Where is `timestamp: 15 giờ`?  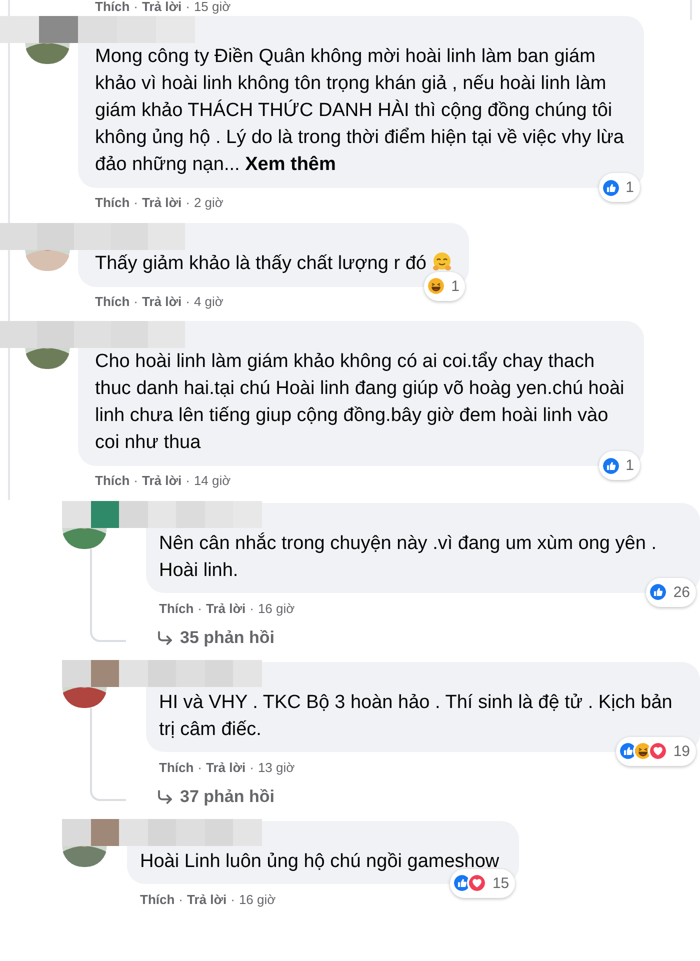
timestamp: 15 giờ is located at coordinates (212, 7).